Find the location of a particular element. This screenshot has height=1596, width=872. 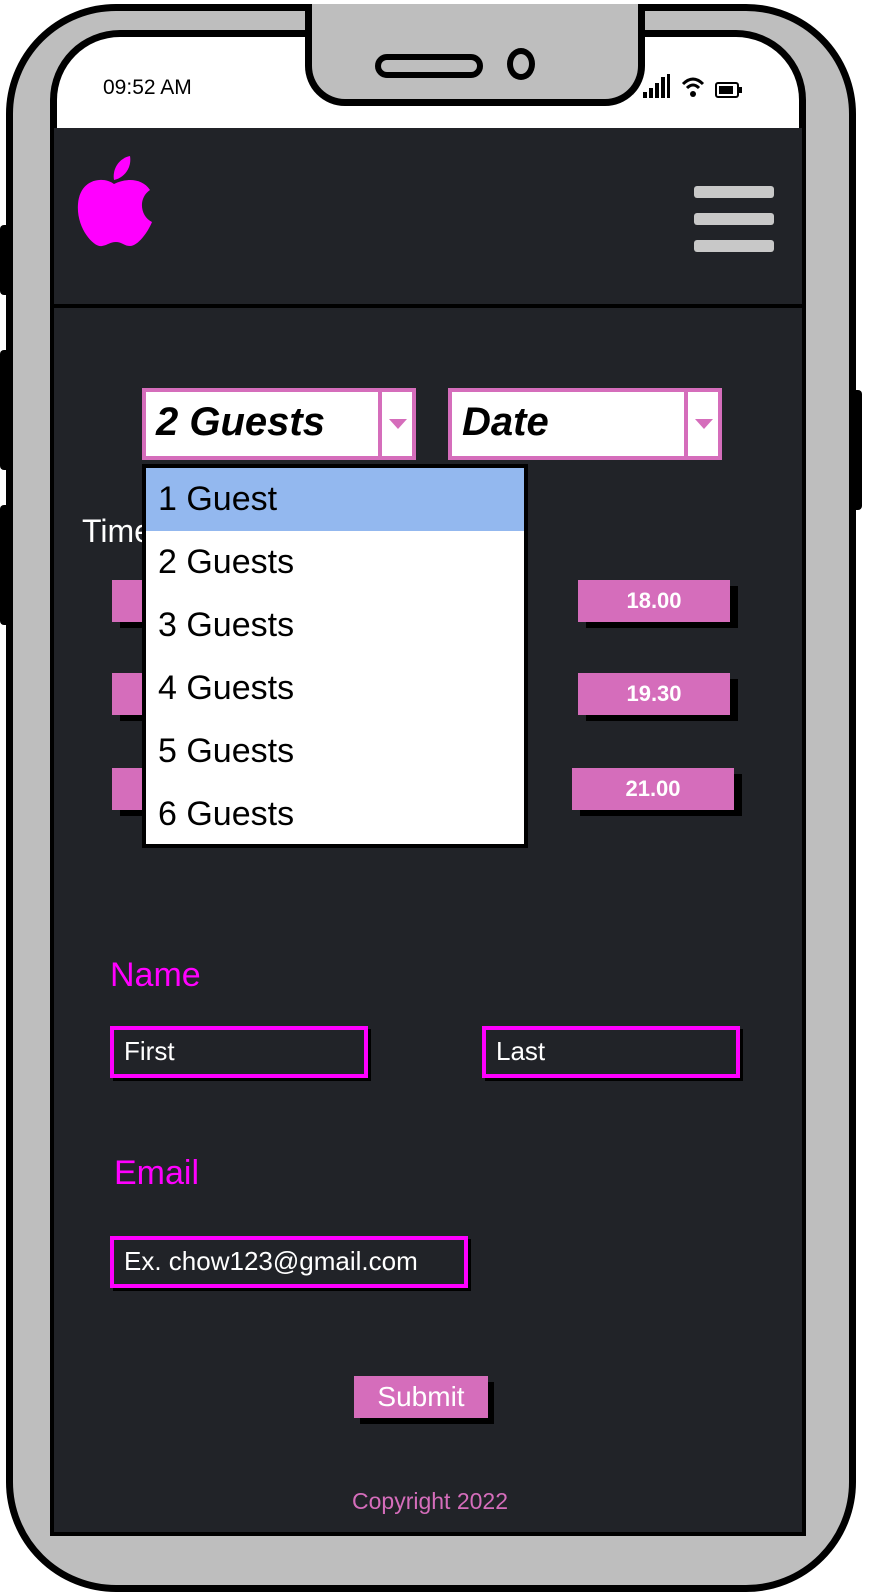

option-5-guests: 5 Guests is located at coordinates (335, 751).